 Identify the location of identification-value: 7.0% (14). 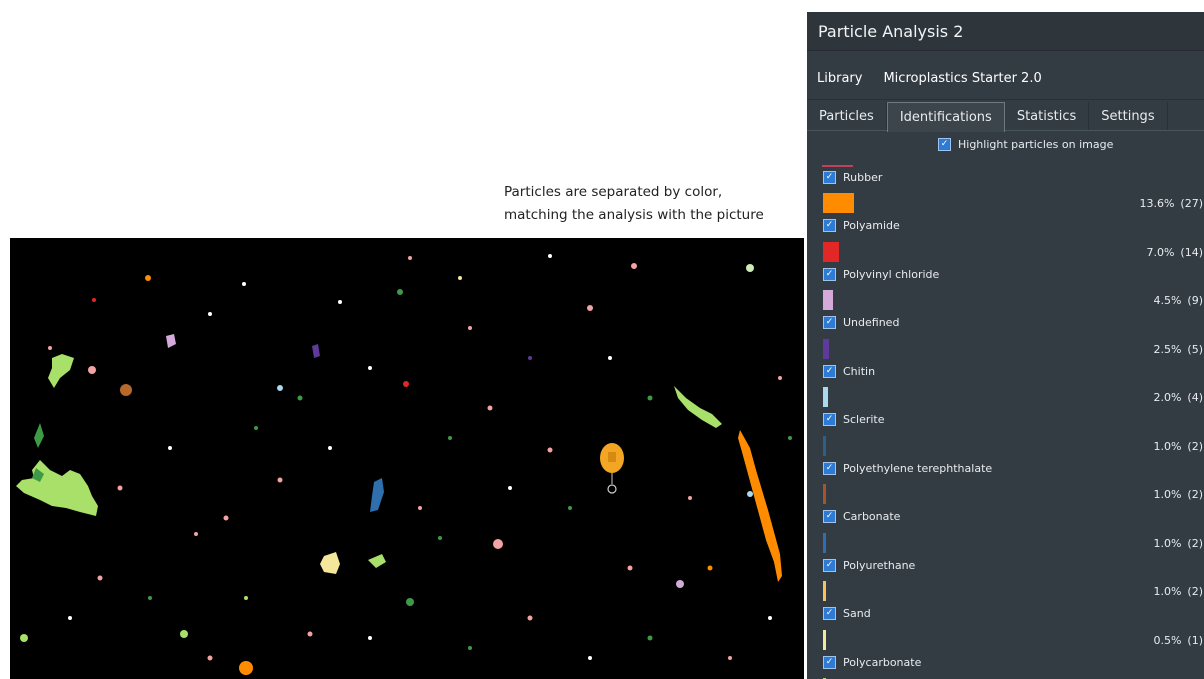
(1123, 252).